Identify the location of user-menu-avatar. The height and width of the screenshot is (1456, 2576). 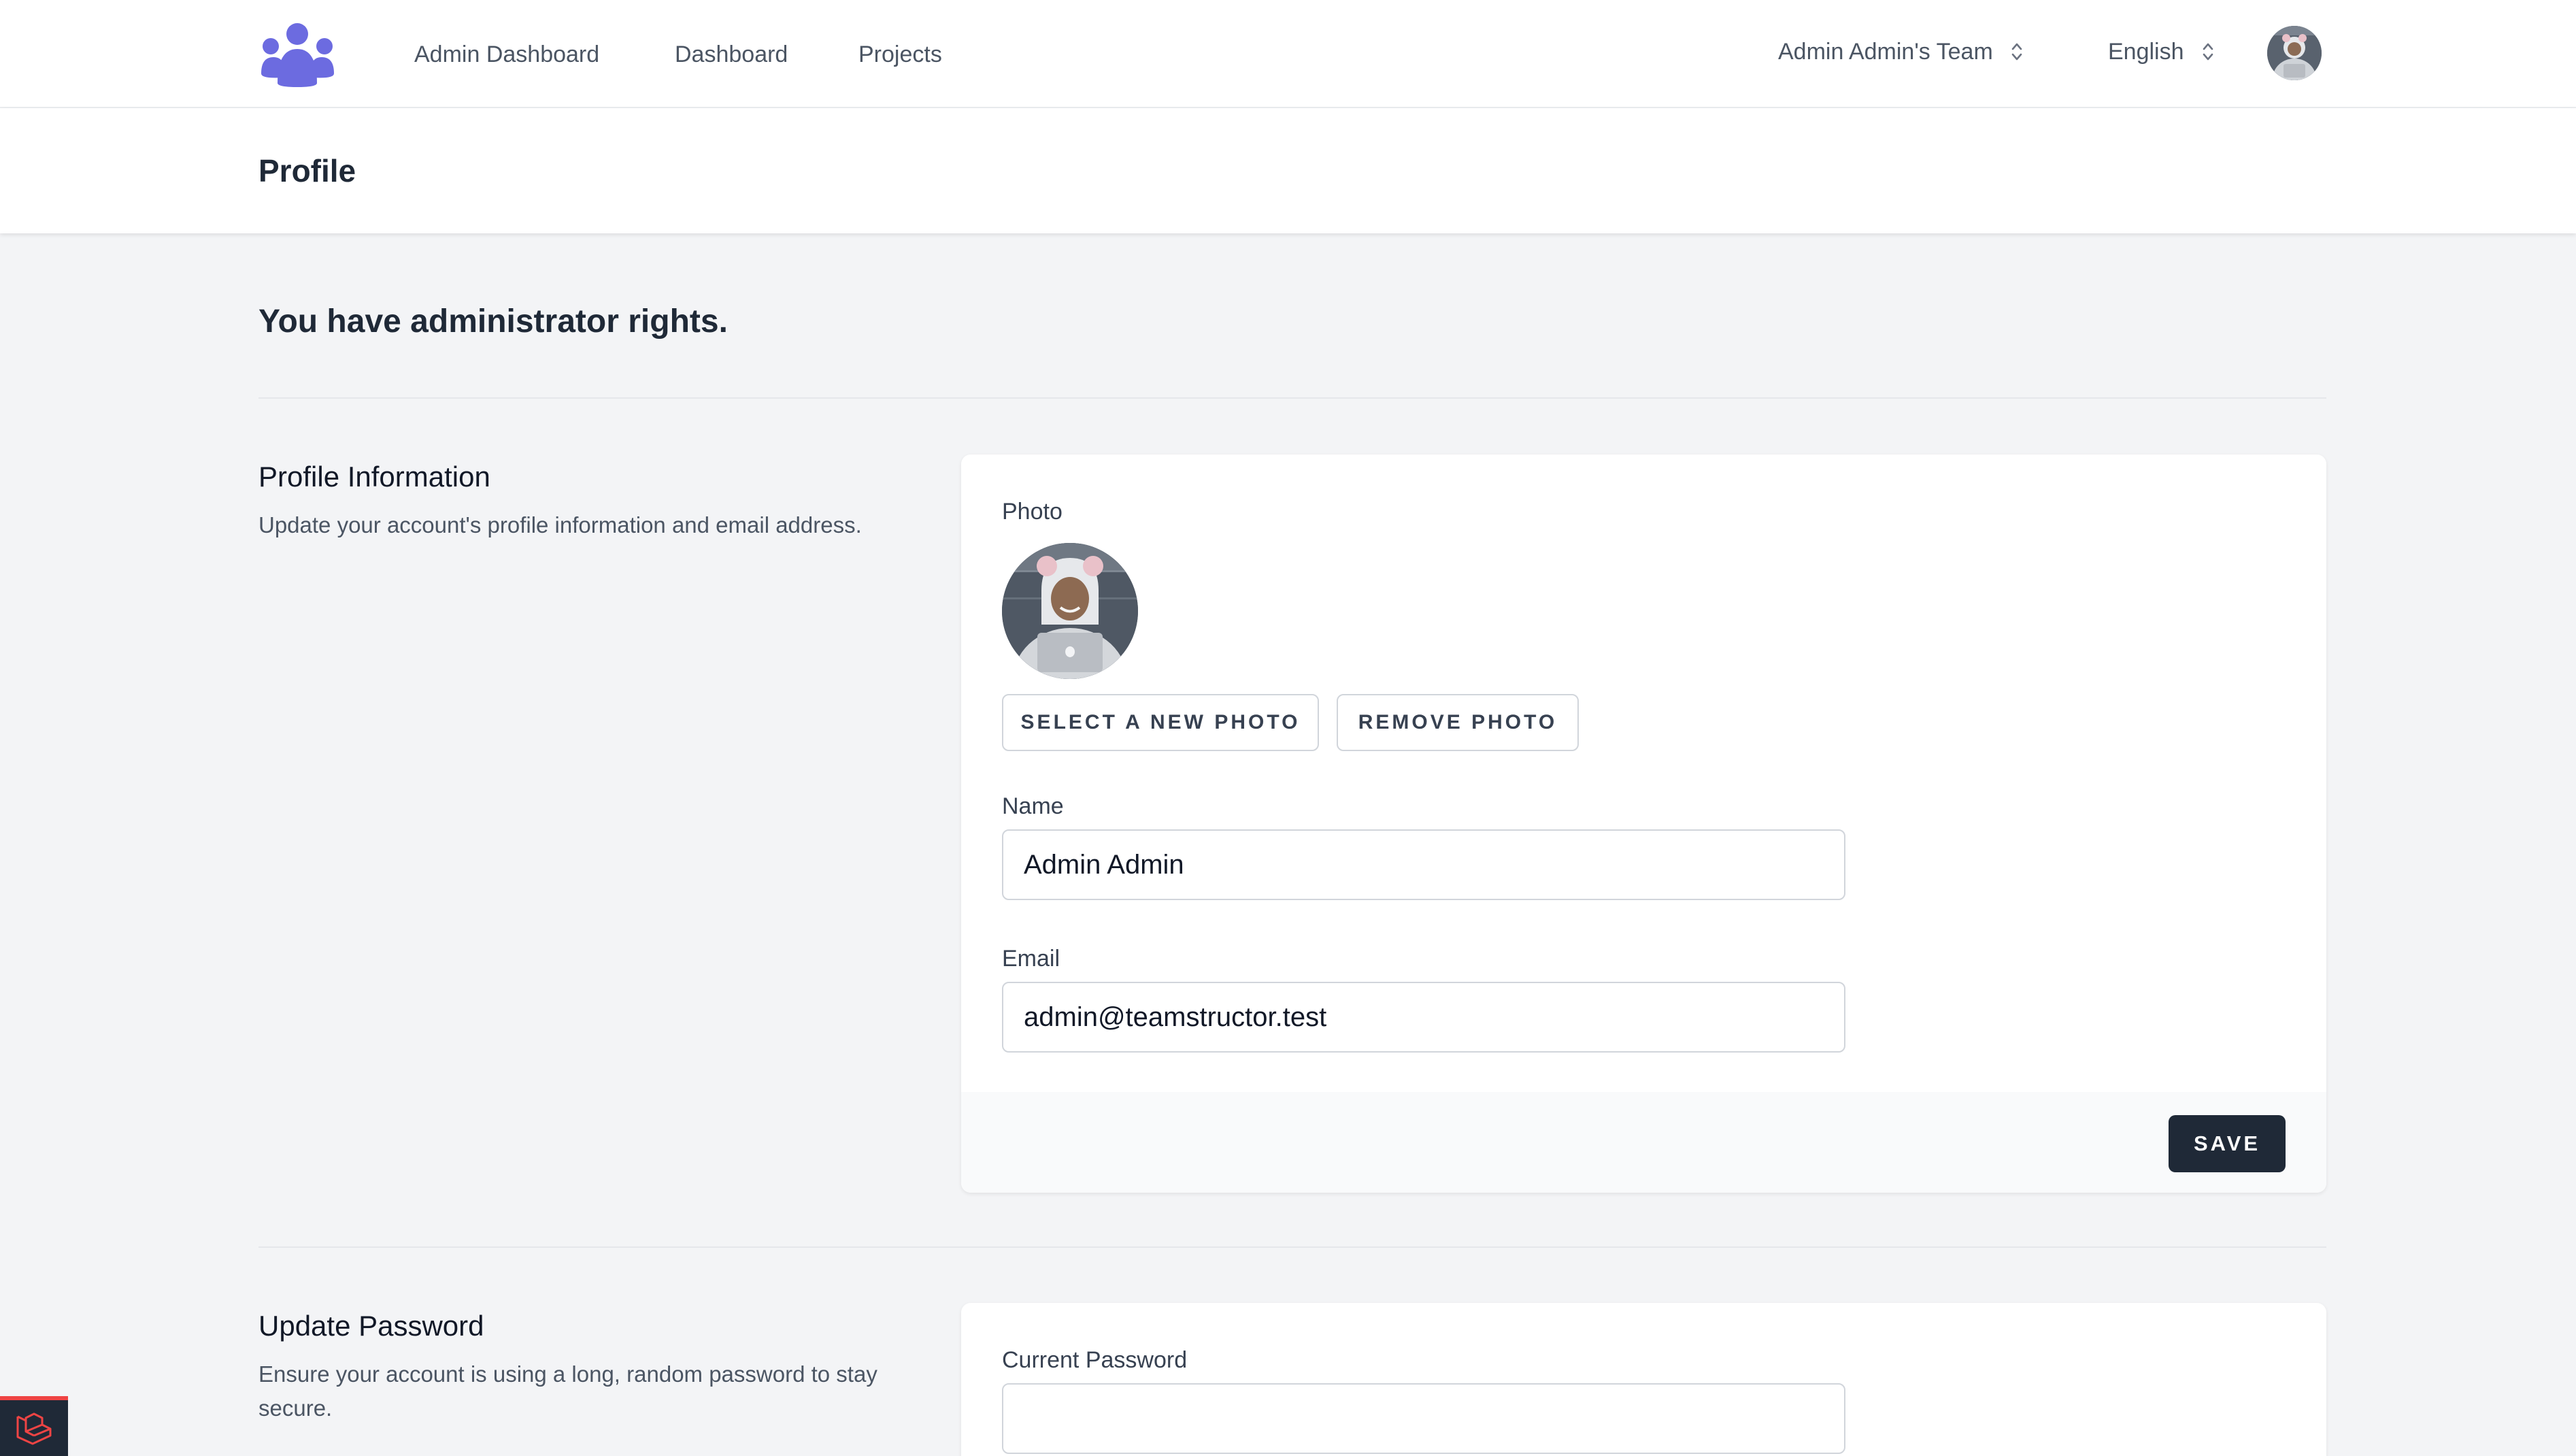
(2294, 53).